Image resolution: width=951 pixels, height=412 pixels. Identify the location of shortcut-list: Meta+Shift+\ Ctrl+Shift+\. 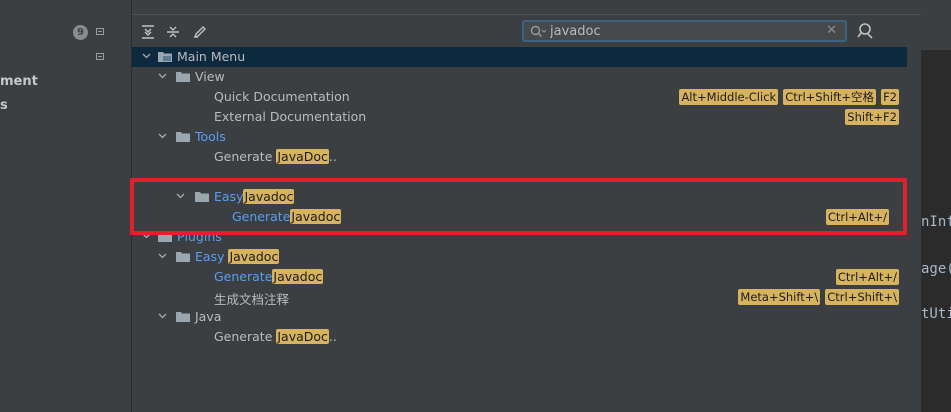
(818, 297).